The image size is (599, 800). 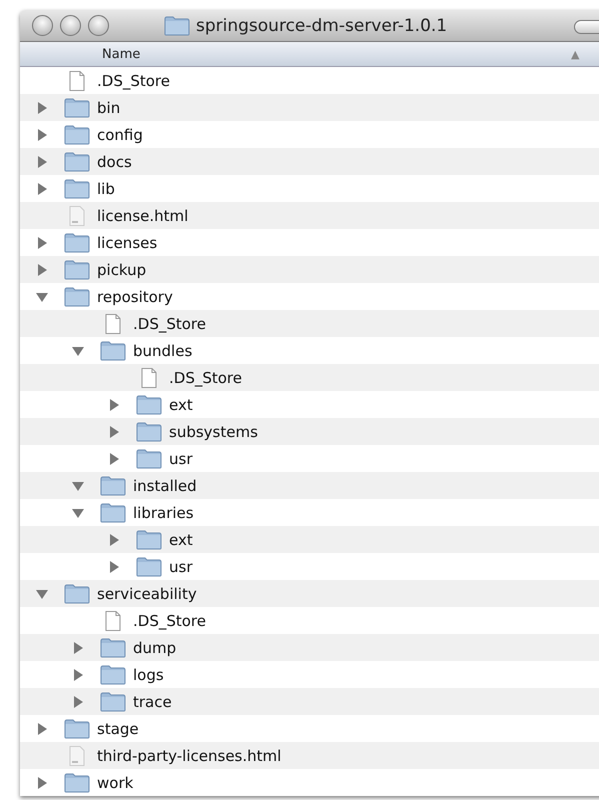 I want to click on file-name: dump, so click(x=154, y=647).